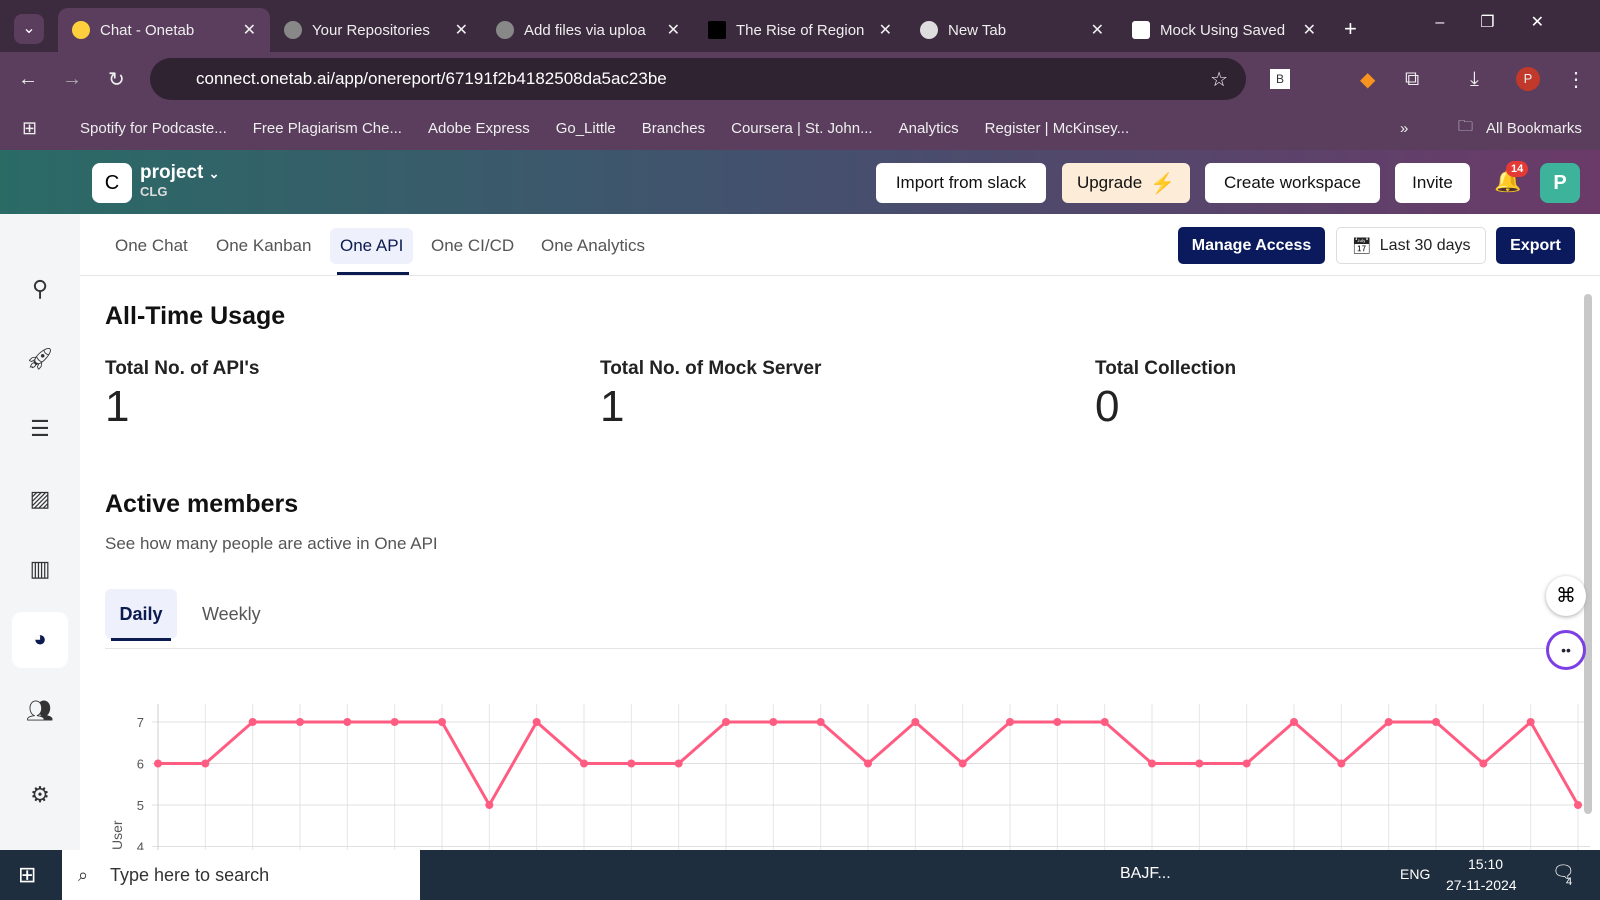  I want to click on menu-icon: ⋮, so click(1576, 79).